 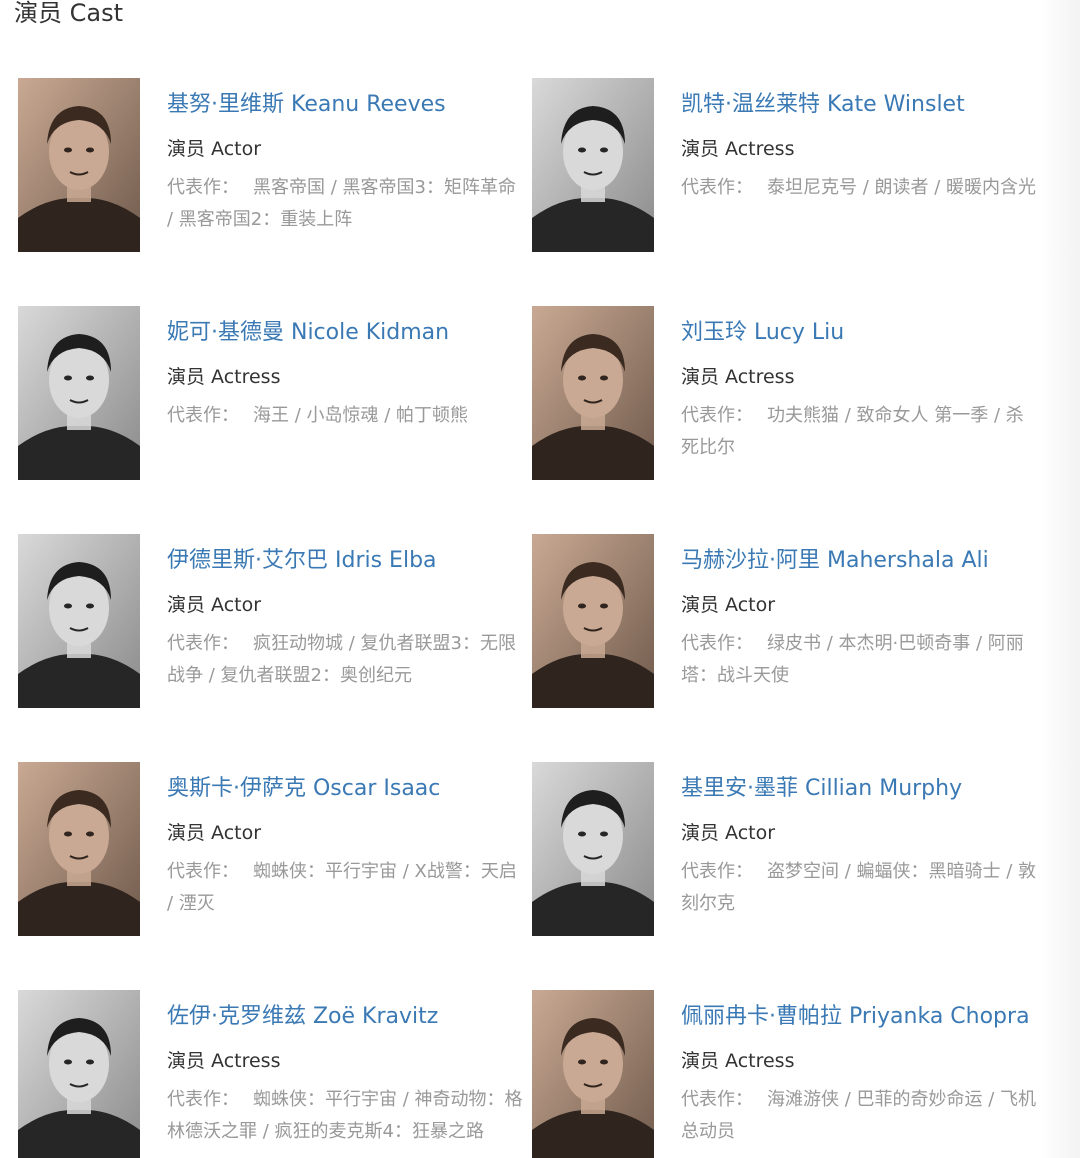 I want to click on cast-known-for: 代表作： 海王 / 小岛惊魂 / 帕丁顿熊, so click(x=347, y=416).